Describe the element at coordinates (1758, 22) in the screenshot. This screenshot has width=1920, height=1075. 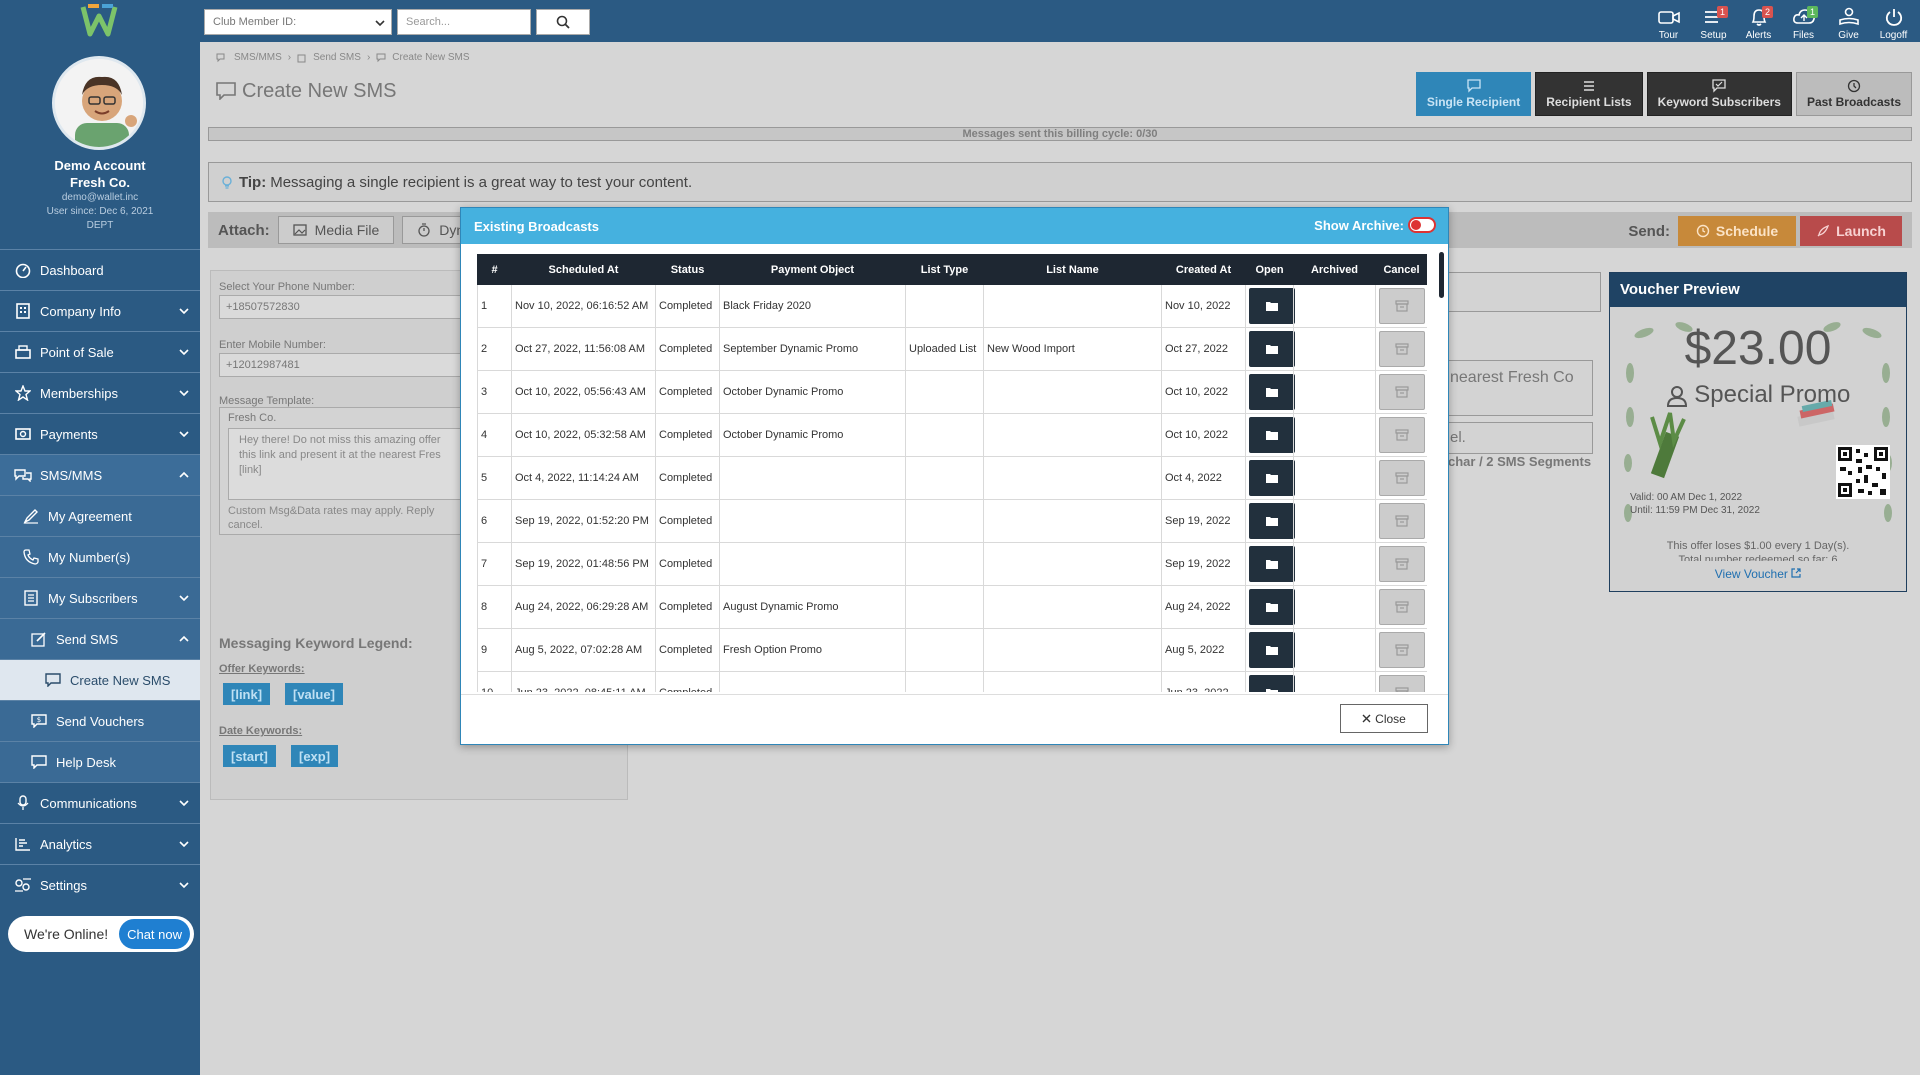
I see `alerts-button: 2 Alerts` at that location.